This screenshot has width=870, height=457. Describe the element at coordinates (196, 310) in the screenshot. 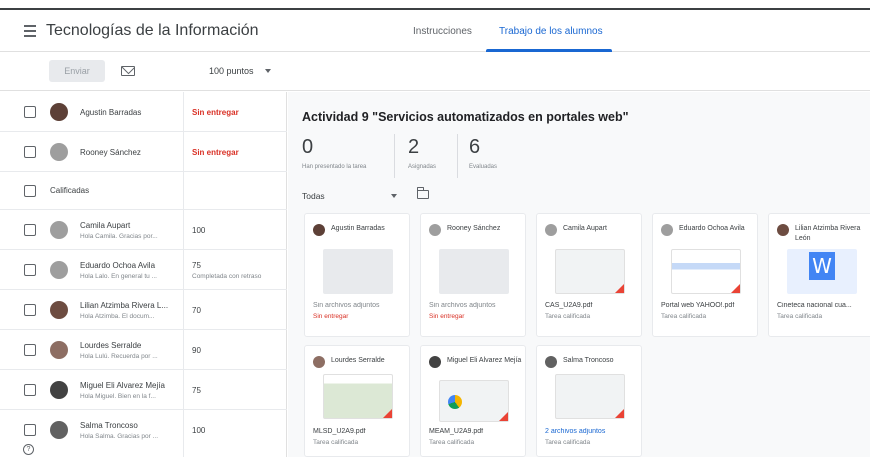

I see `grade-value: 70` at that location.